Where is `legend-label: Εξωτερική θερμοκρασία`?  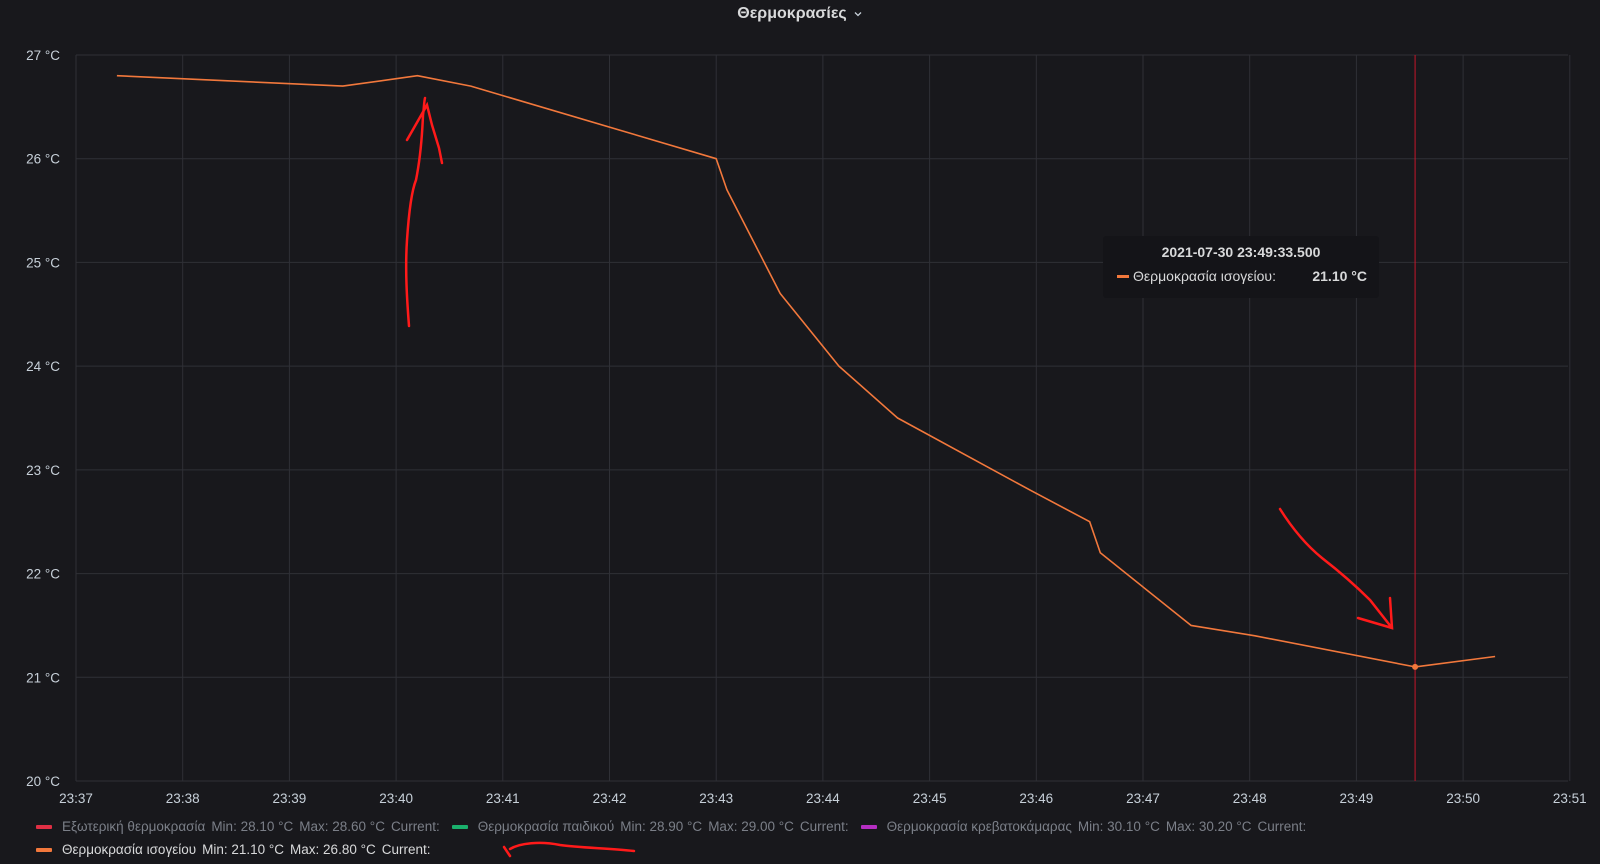
legend-label: Εξωτερική θερμοκρασία is located at coordinates (134, 826).